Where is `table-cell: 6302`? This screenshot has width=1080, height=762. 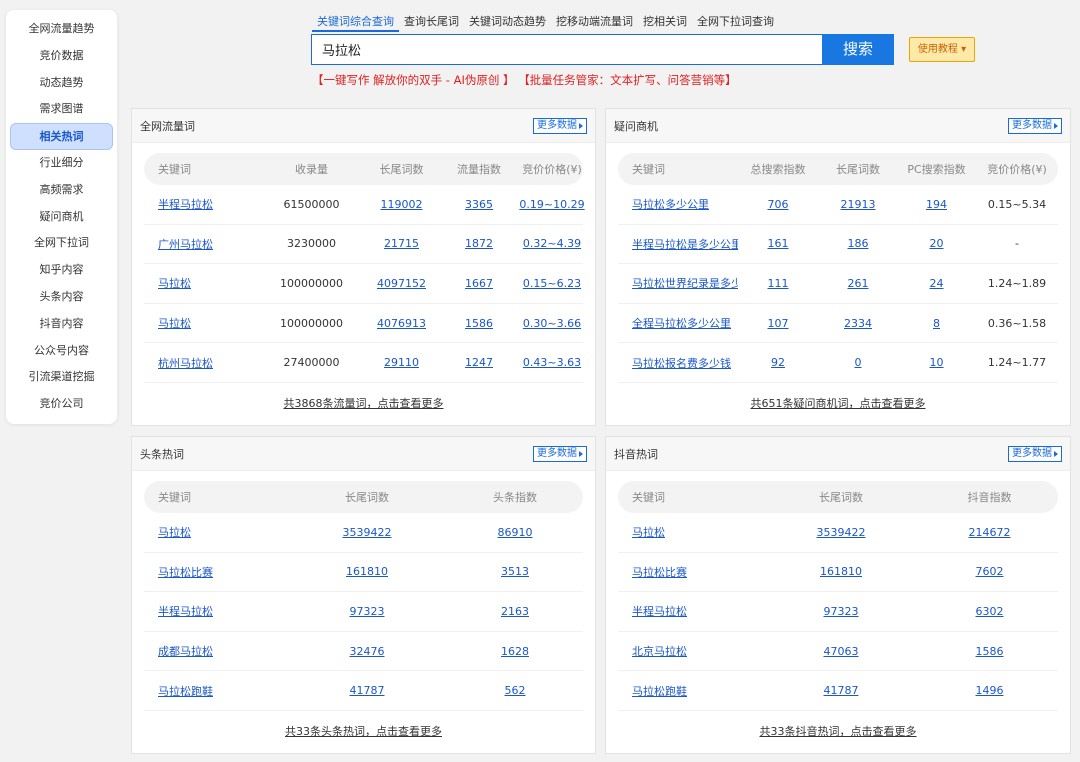 table-cell: 6302 is located at coordinates (989, 611).